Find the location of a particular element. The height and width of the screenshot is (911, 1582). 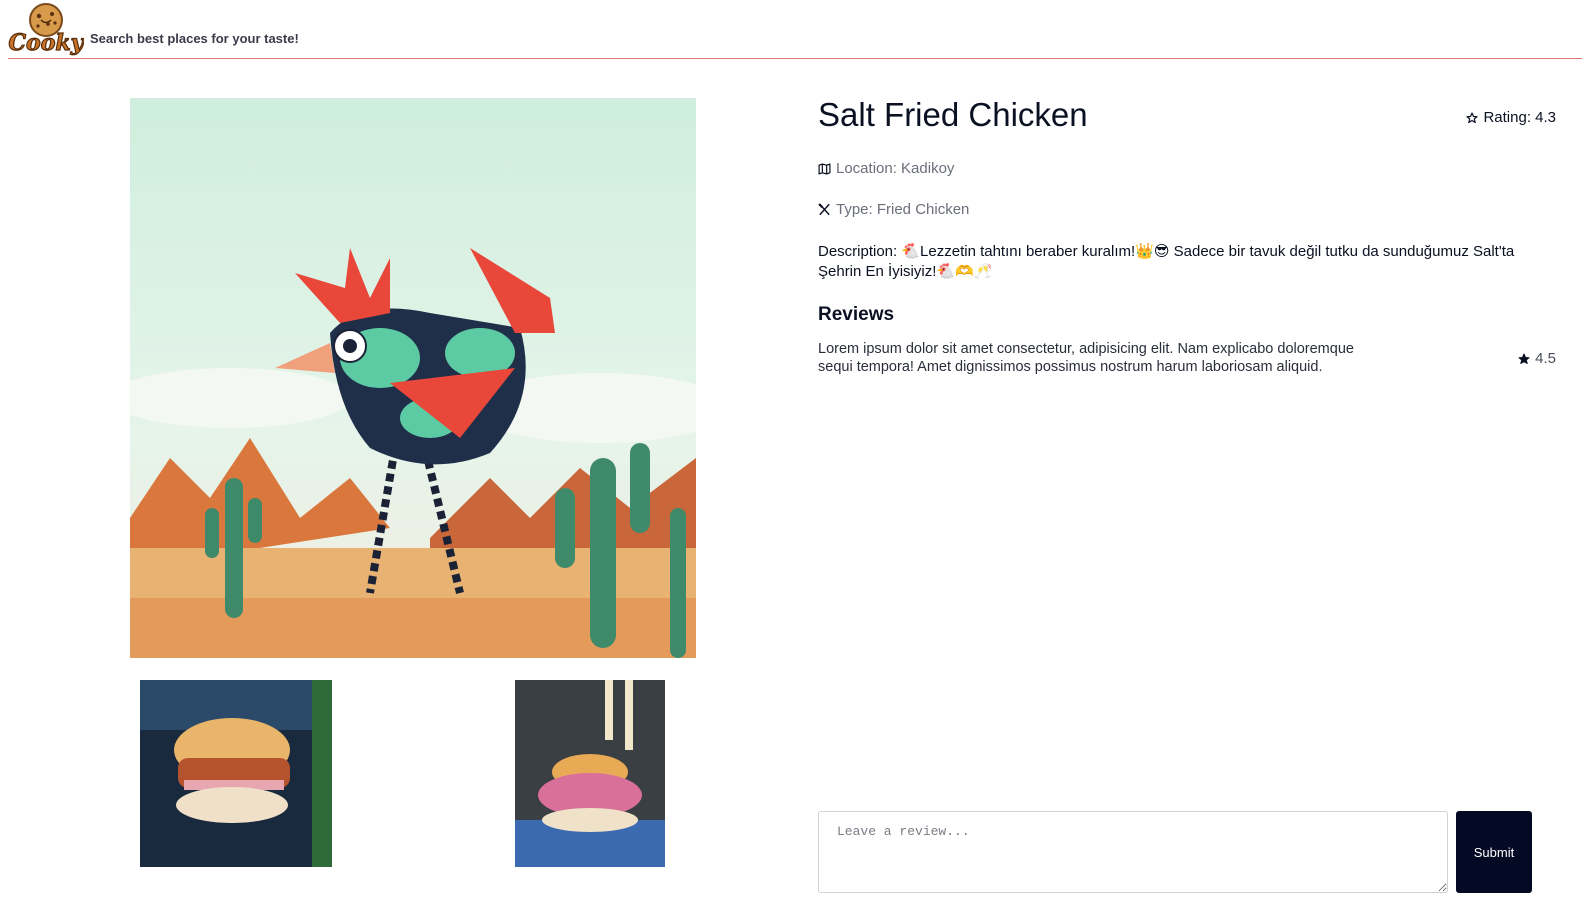

header-divider is located at coordinates (795, 58).